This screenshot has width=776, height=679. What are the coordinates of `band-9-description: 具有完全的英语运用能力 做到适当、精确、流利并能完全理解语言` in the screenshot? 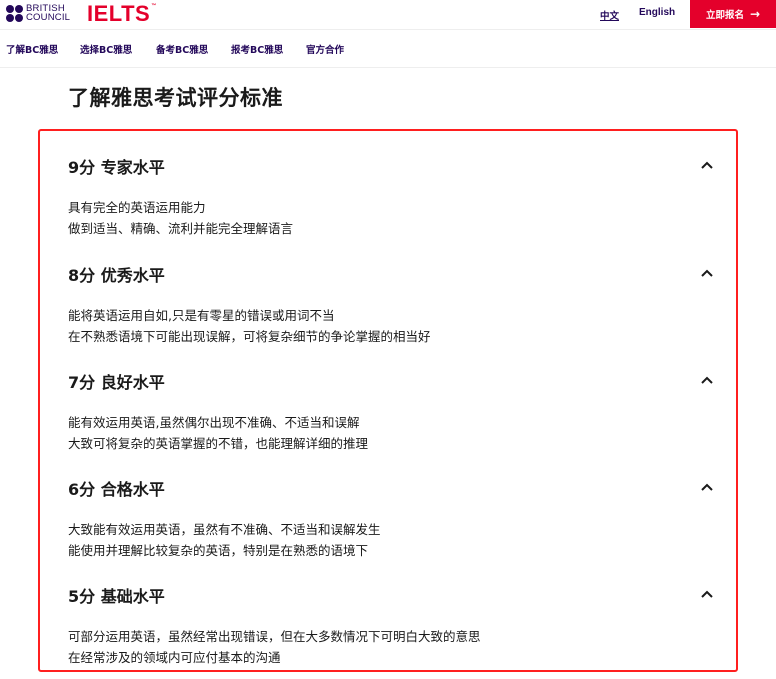 It's located at (180, 218).